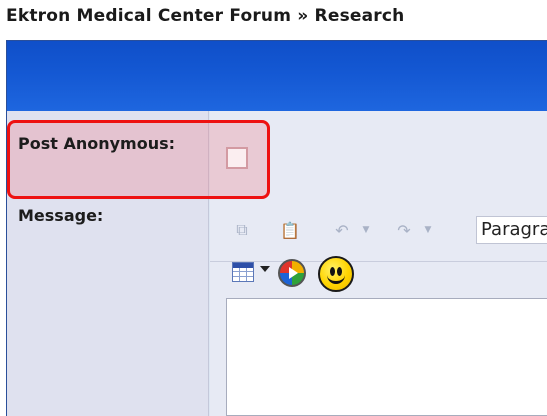  What do you see at coordinates (366, 230) in the screenshot?
I see `undo-dropdown-icon: ▼` at bounding box center [366, 230].